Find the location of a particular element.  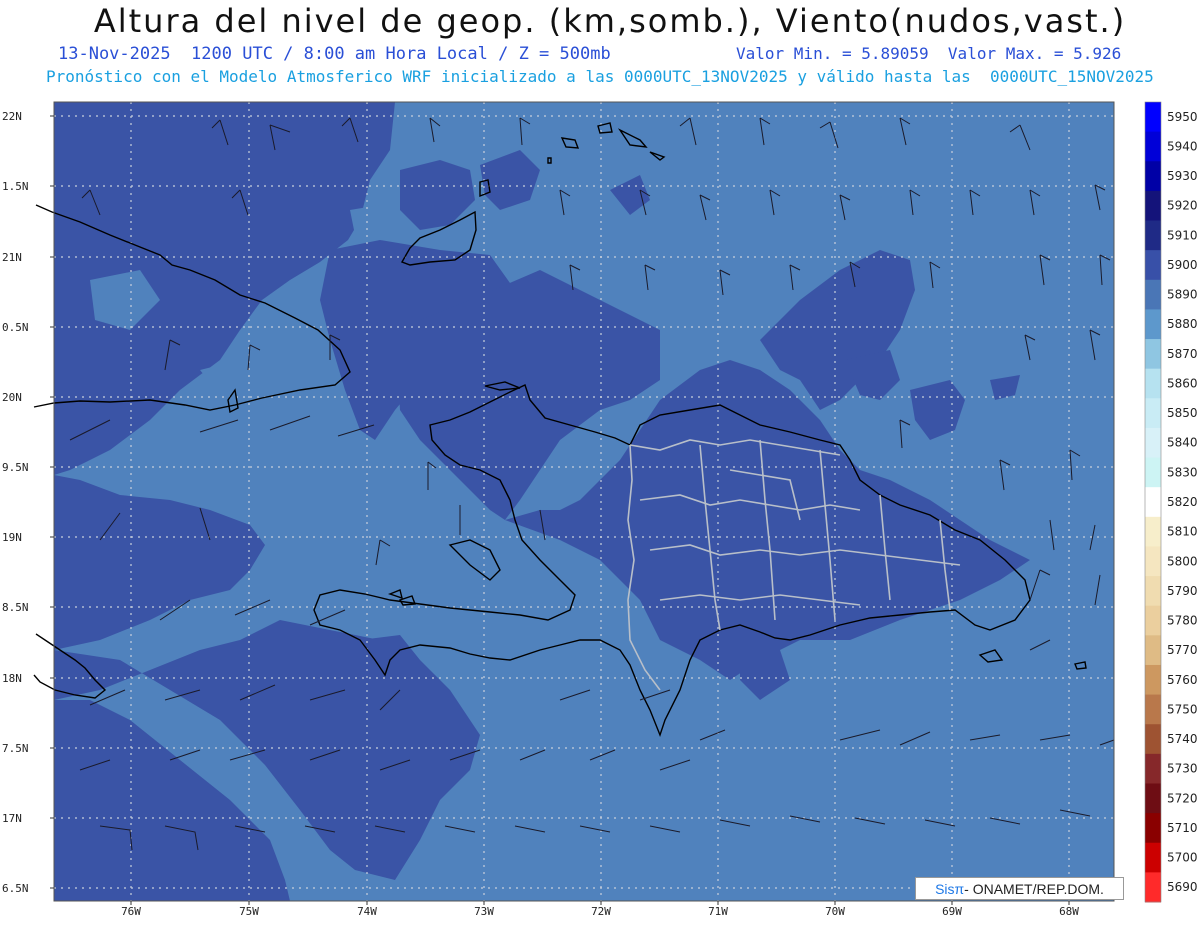

colorbar-label: 5710 is located at coordinates (1182, 828).